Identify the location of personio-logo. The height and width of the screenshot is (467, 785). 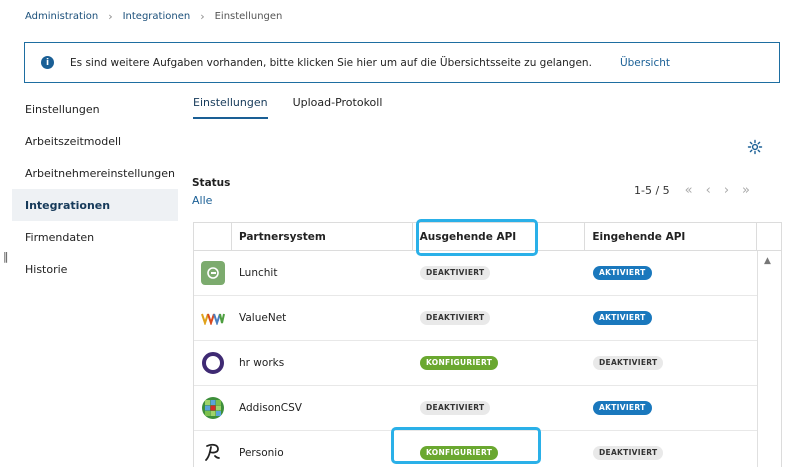
(213, 449).